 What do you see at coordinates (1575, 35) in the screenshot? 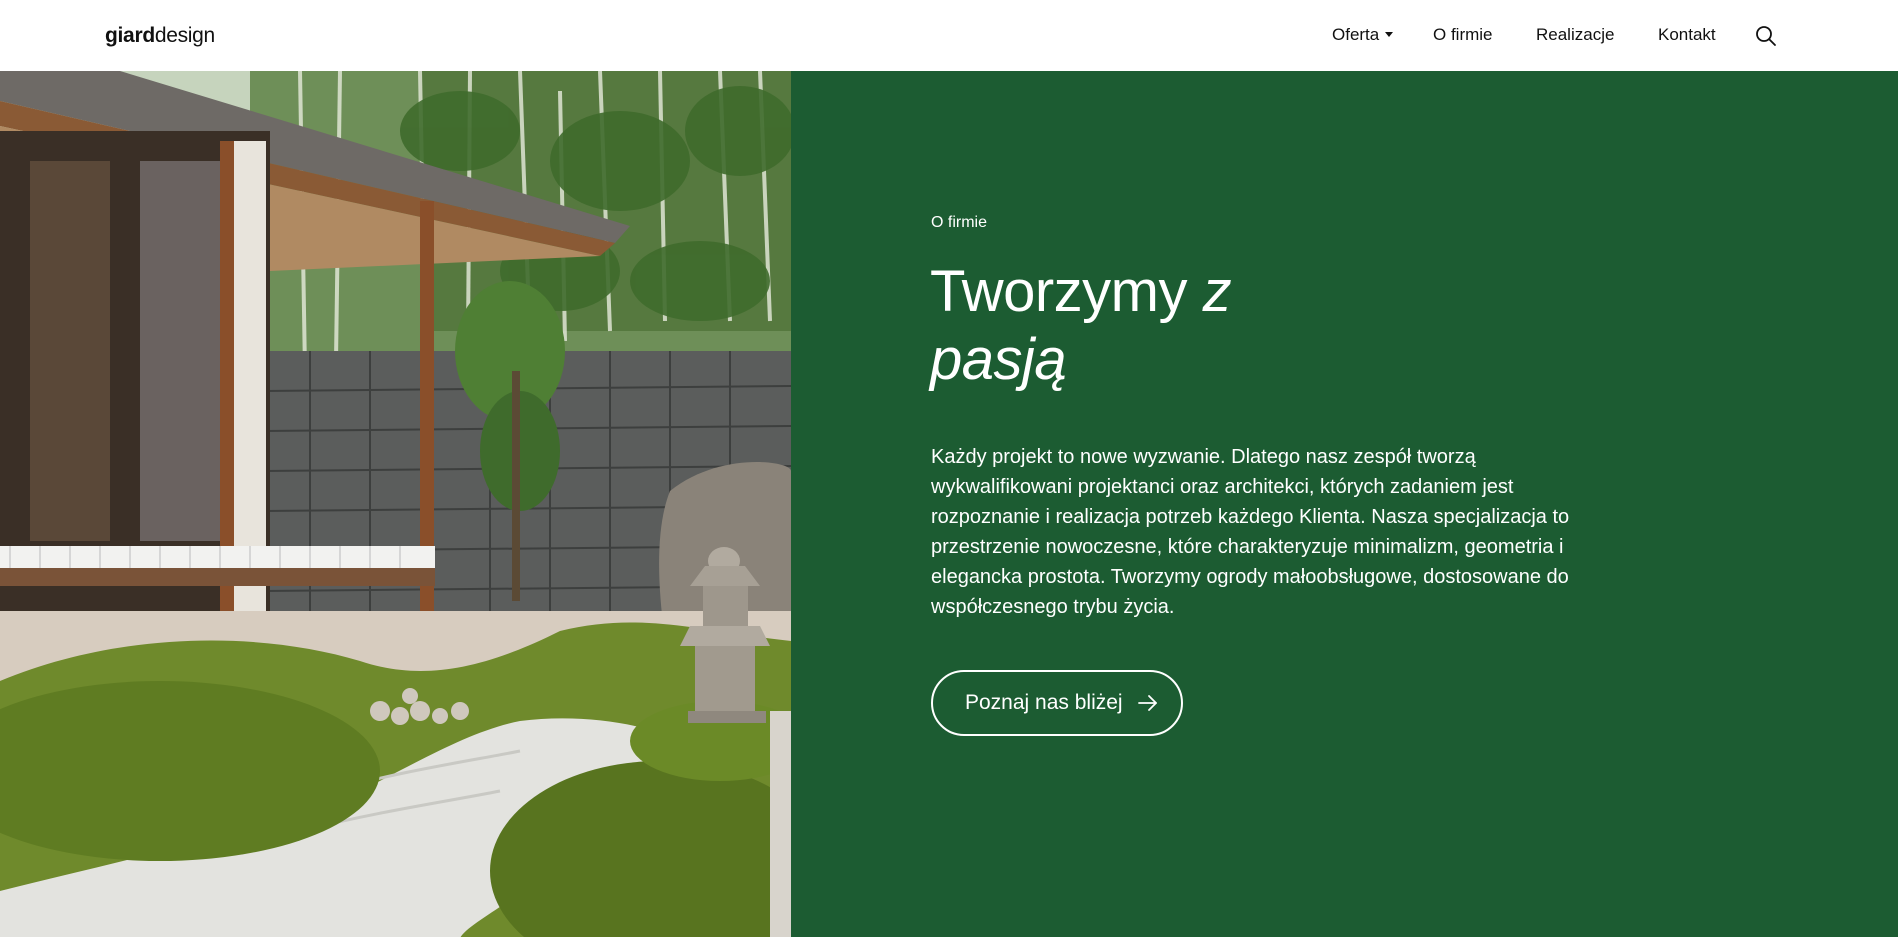
I see `nav-item-realizacje: Realizacje` at bounding box center [1575, 35].